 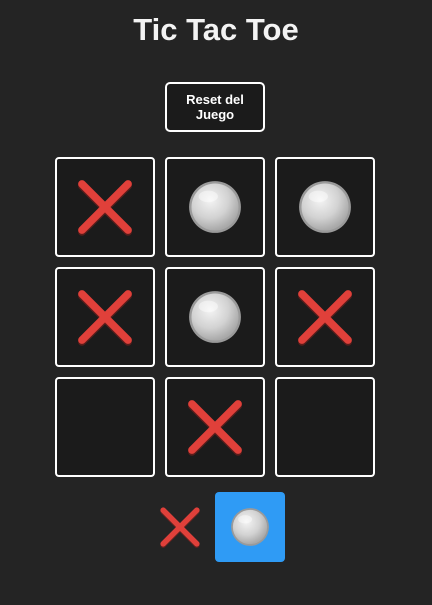 What do you see at coordinates (216, 29) in the screenshot?
I see `page-title: Tic Tac Toe` at bounding box center [216, 29].